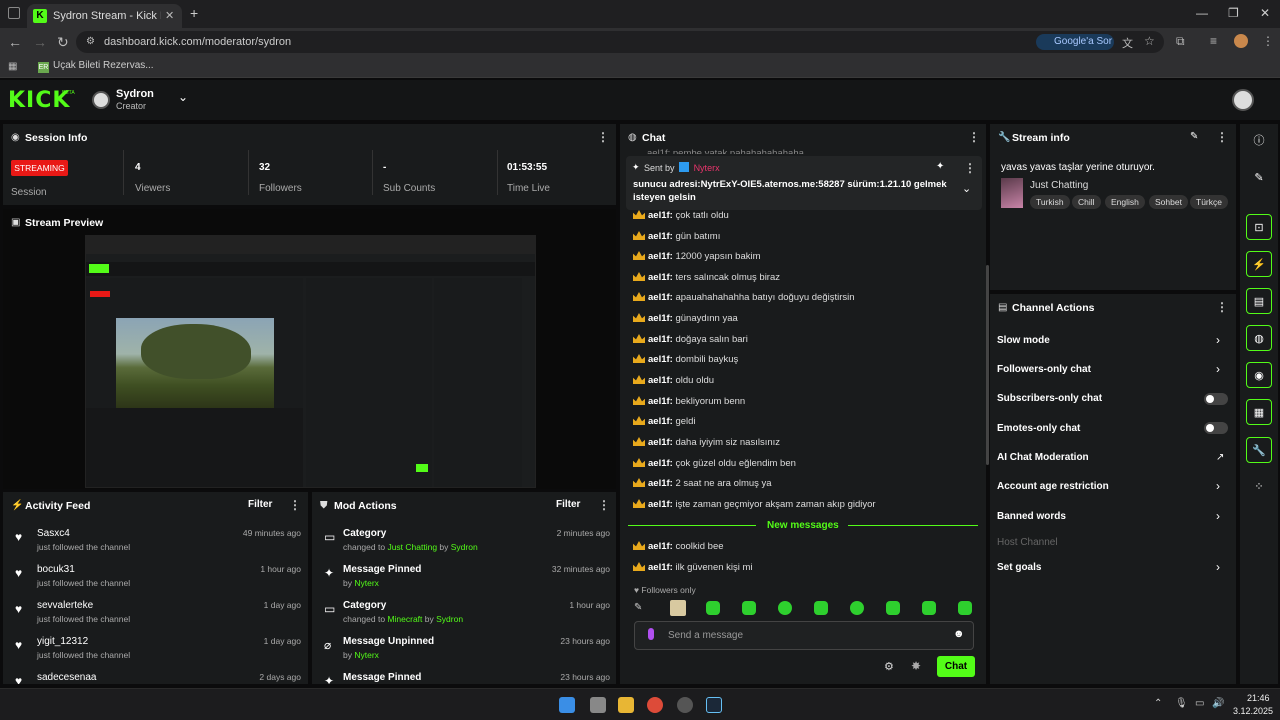 Image resolution: width=1280 pixels, height=720 pixels. What do you see at coordinates (1258, 698) in the screenshot?
I see `clock-time: 21:46` at bounding box center [1258, 698].